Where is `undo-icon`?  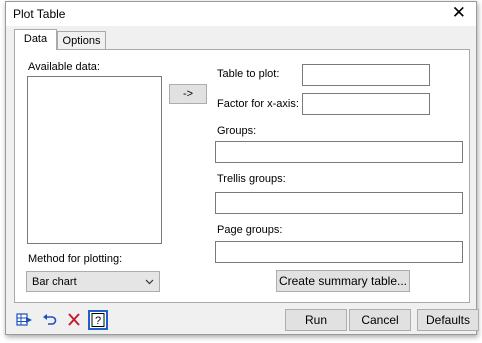
undo-icon is located at coordinates (49, 320).